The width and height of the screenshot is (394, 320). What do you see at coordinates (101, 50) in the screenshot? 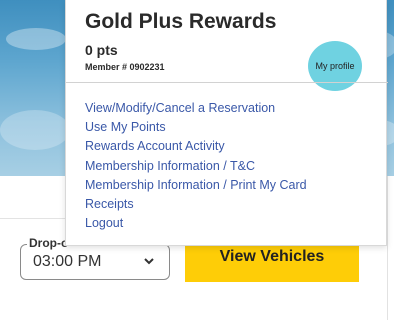
I see `rewards-points: 0 pts` at bounding box center [101, 50].